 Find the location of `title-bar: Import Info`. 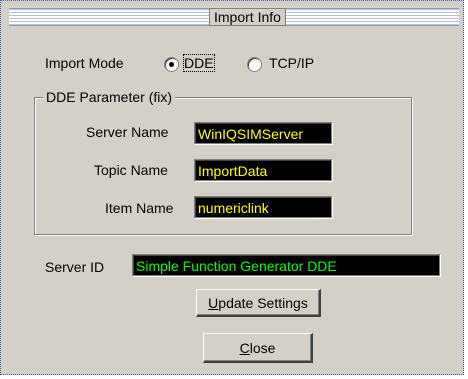

title-bar: Import Info is located at coordinates (234, 17).